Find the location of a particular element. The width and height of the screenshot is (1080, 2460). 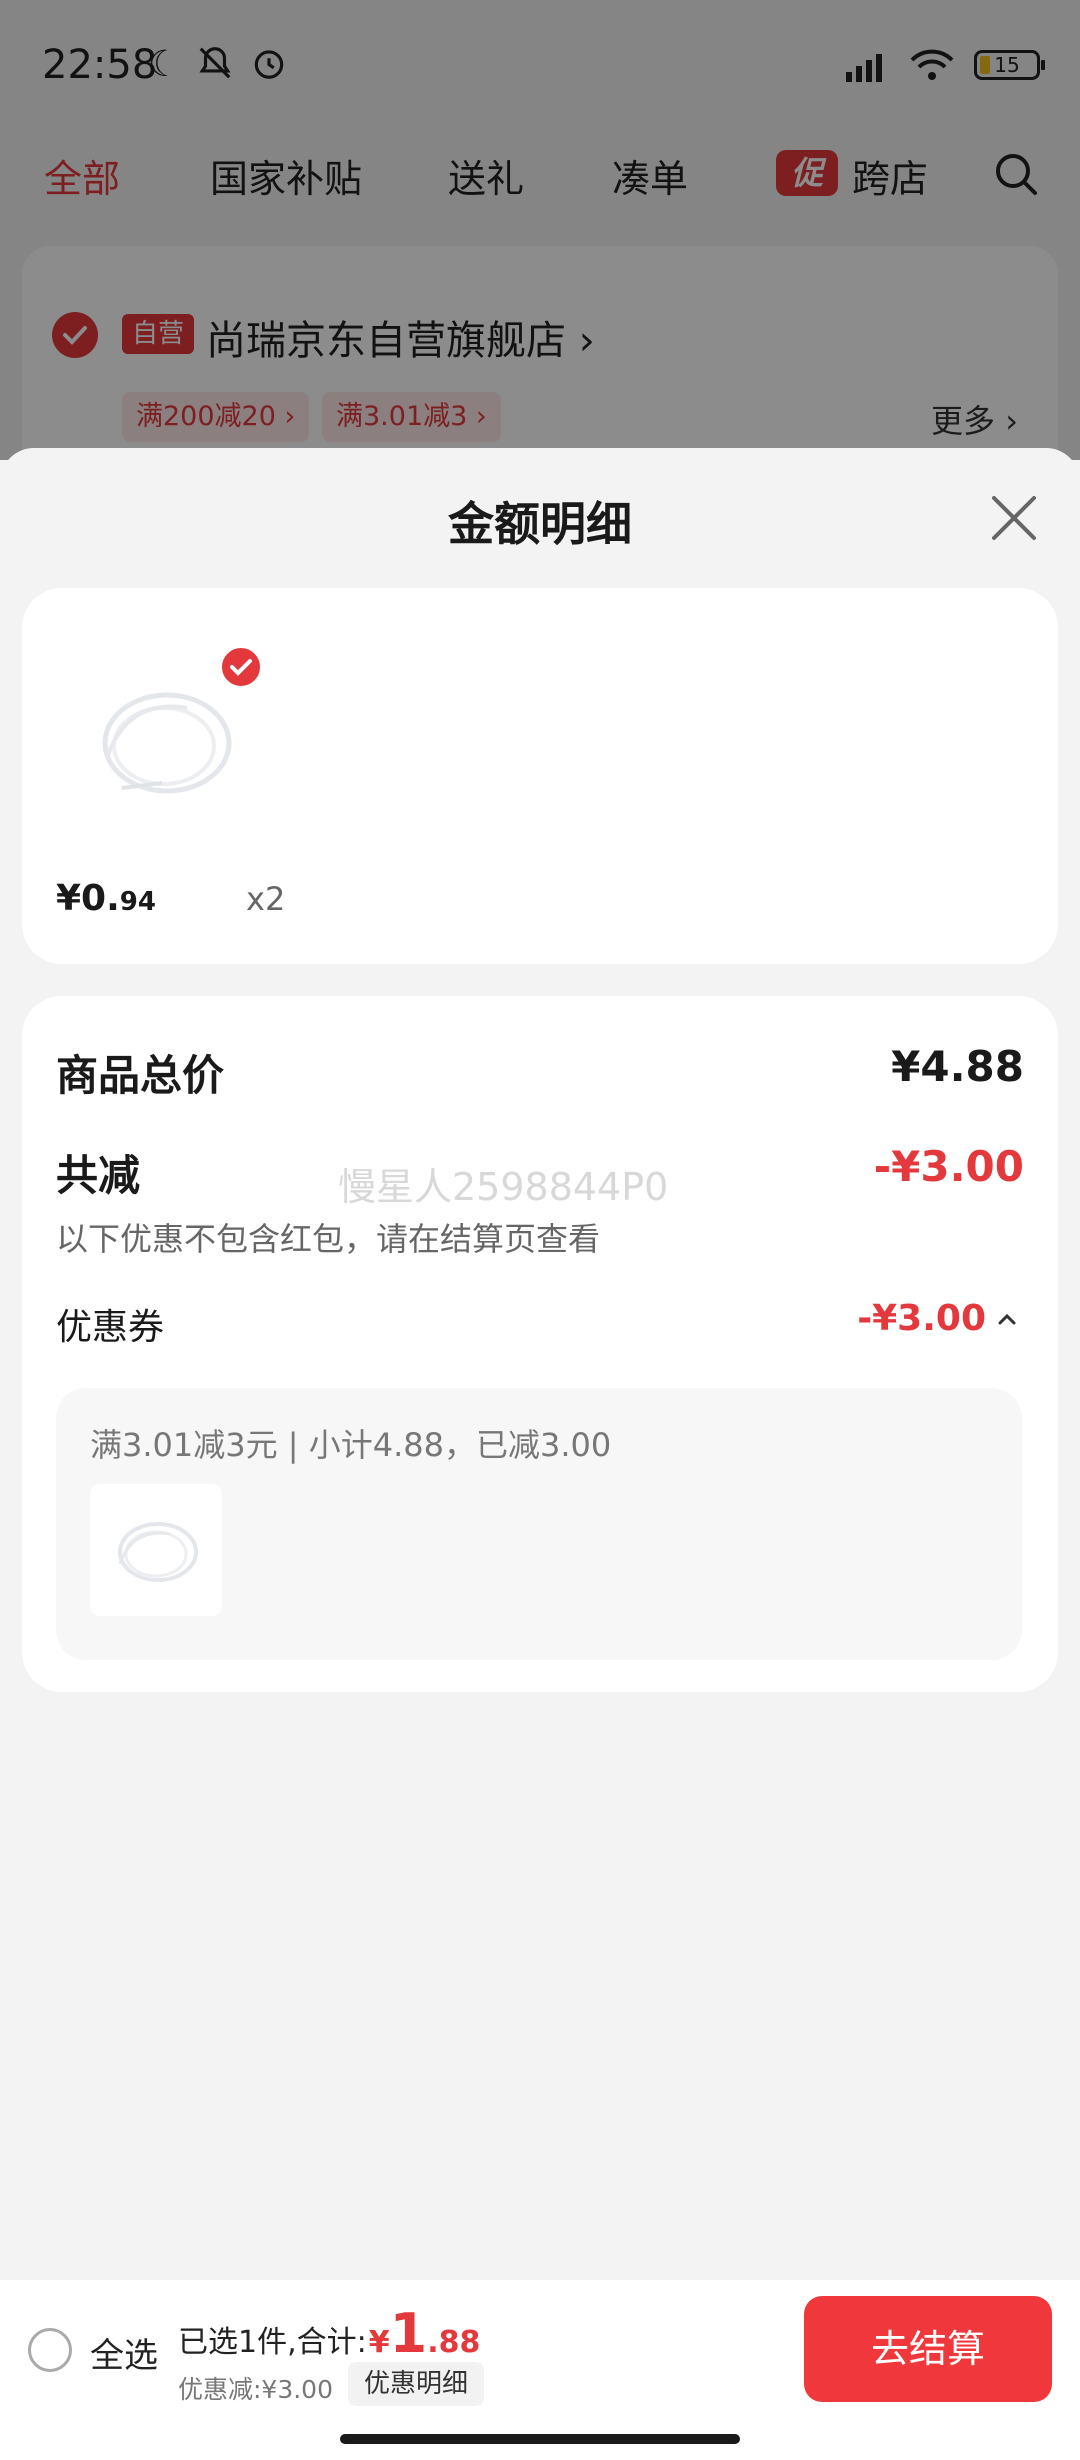

coupon-product-image is located at coordinates (156, 1550).